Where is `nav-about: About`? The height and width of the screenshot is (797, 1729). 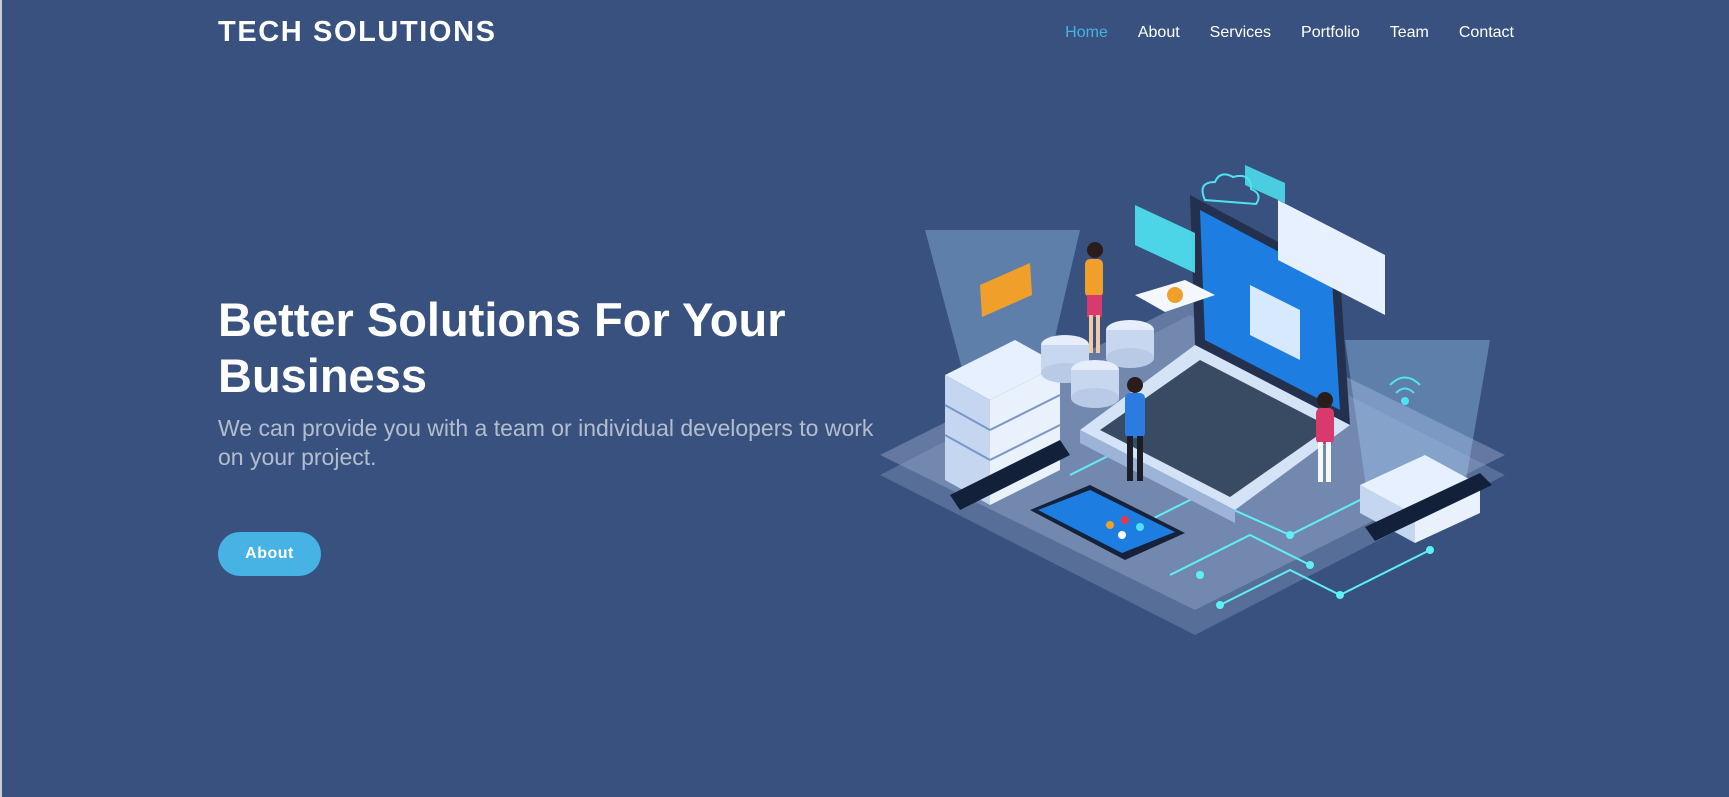
nav-about: About is located at coordinates (1159, 33).